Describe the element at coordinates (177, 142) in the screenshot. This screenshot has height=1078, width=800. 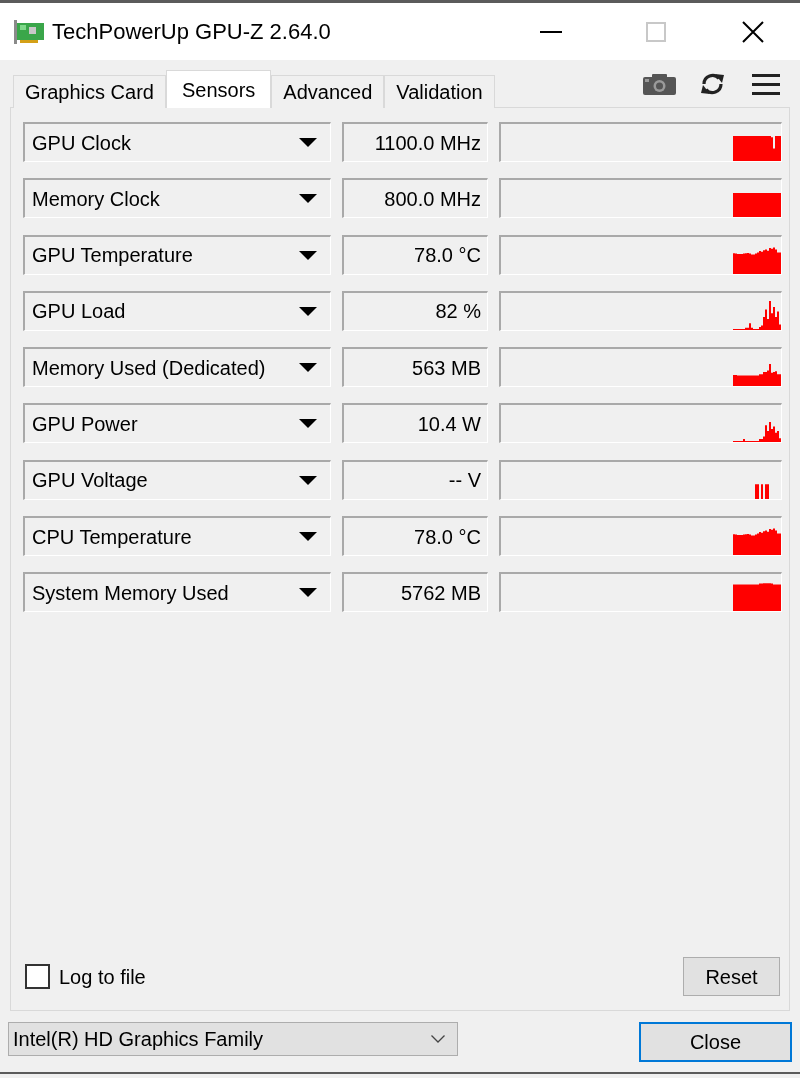
I see `sensor-select: GPU Clock` at that location.